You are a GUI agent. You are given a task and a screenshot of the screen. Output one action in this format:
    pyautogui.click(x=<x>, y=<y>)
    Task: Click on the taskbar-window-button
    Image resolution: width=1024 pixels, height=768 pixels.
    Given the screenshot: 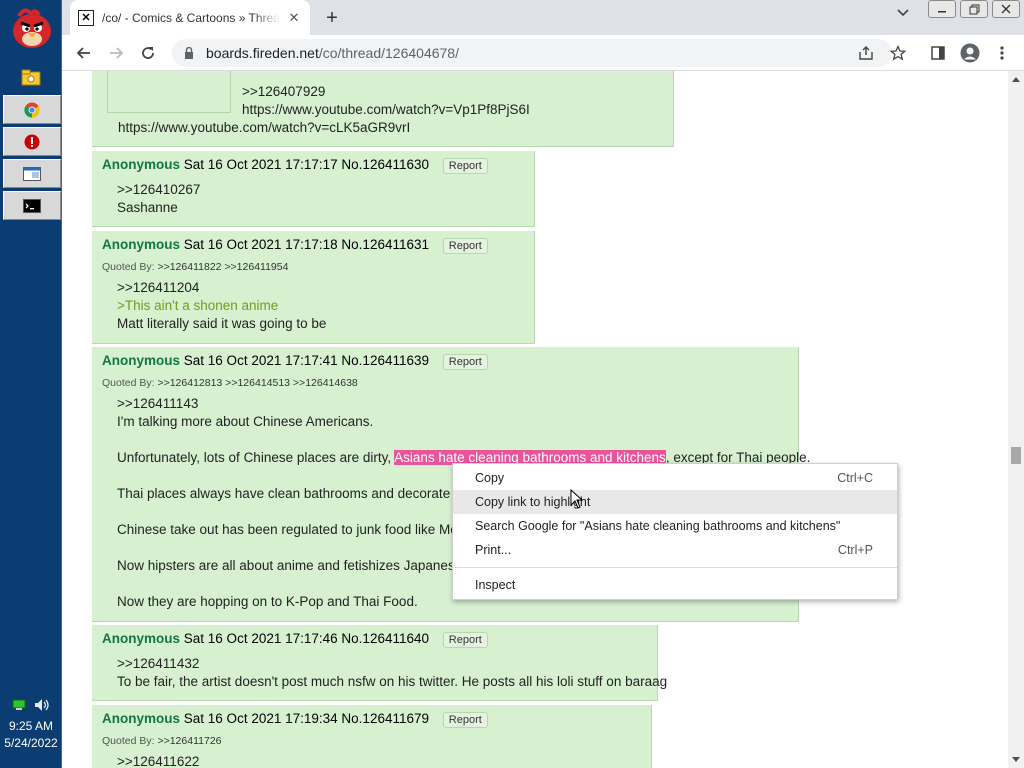 What is the action you would take?
    pyautogui.click(x=32, y=173)
    